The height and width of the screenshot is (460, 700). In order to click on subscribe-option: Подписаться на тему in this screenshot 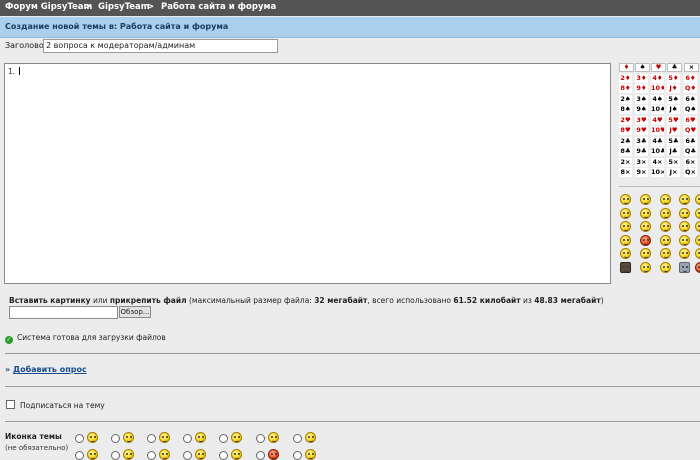, I will do `click(55, 405)`.